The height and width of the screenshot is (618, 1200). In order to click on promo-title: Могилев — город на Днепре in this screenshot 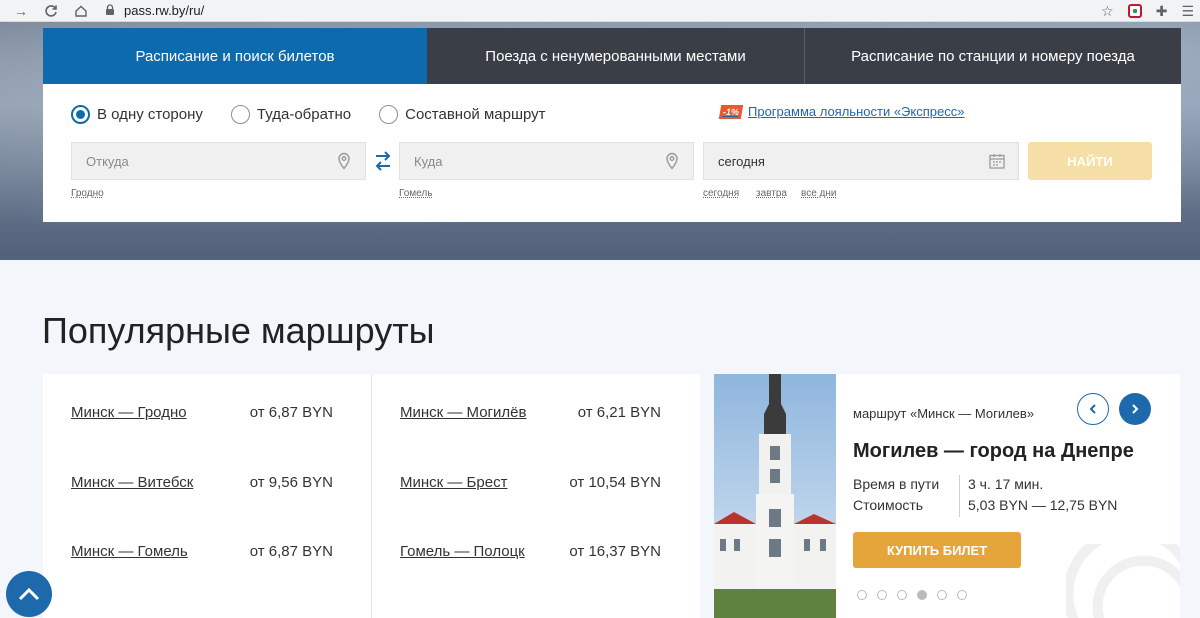, I will do `click(993, 451)`.